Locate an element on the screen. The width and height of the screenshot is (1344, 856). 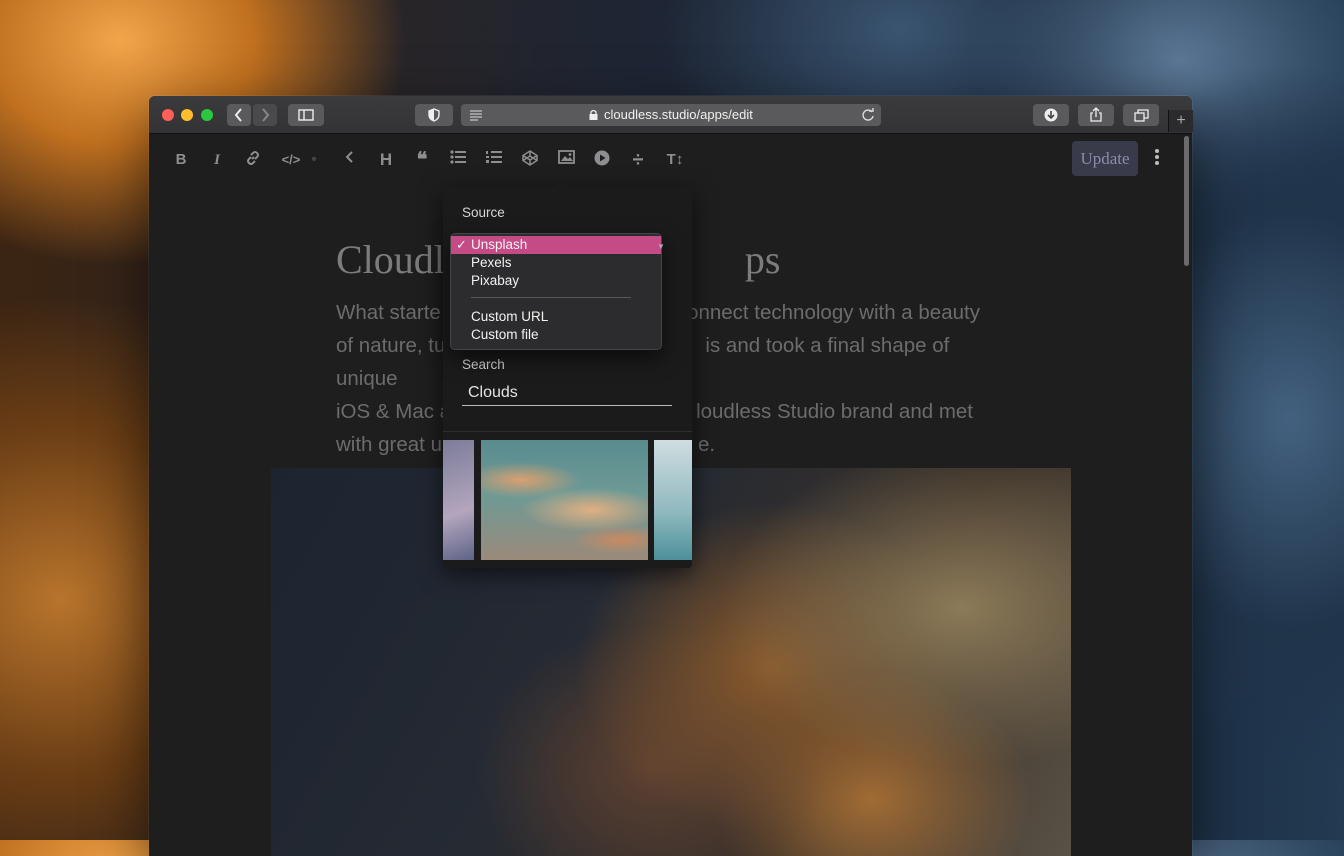
editor-toolbar: B I </> • H ❝ ÷ T↕ is located at coordinates (670, 160).